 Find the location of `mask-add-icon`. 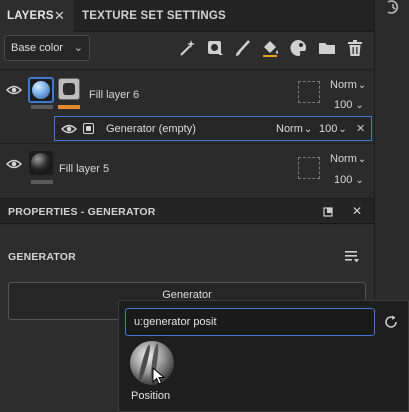

mask-add-icon is located at coordinates (215, 48).